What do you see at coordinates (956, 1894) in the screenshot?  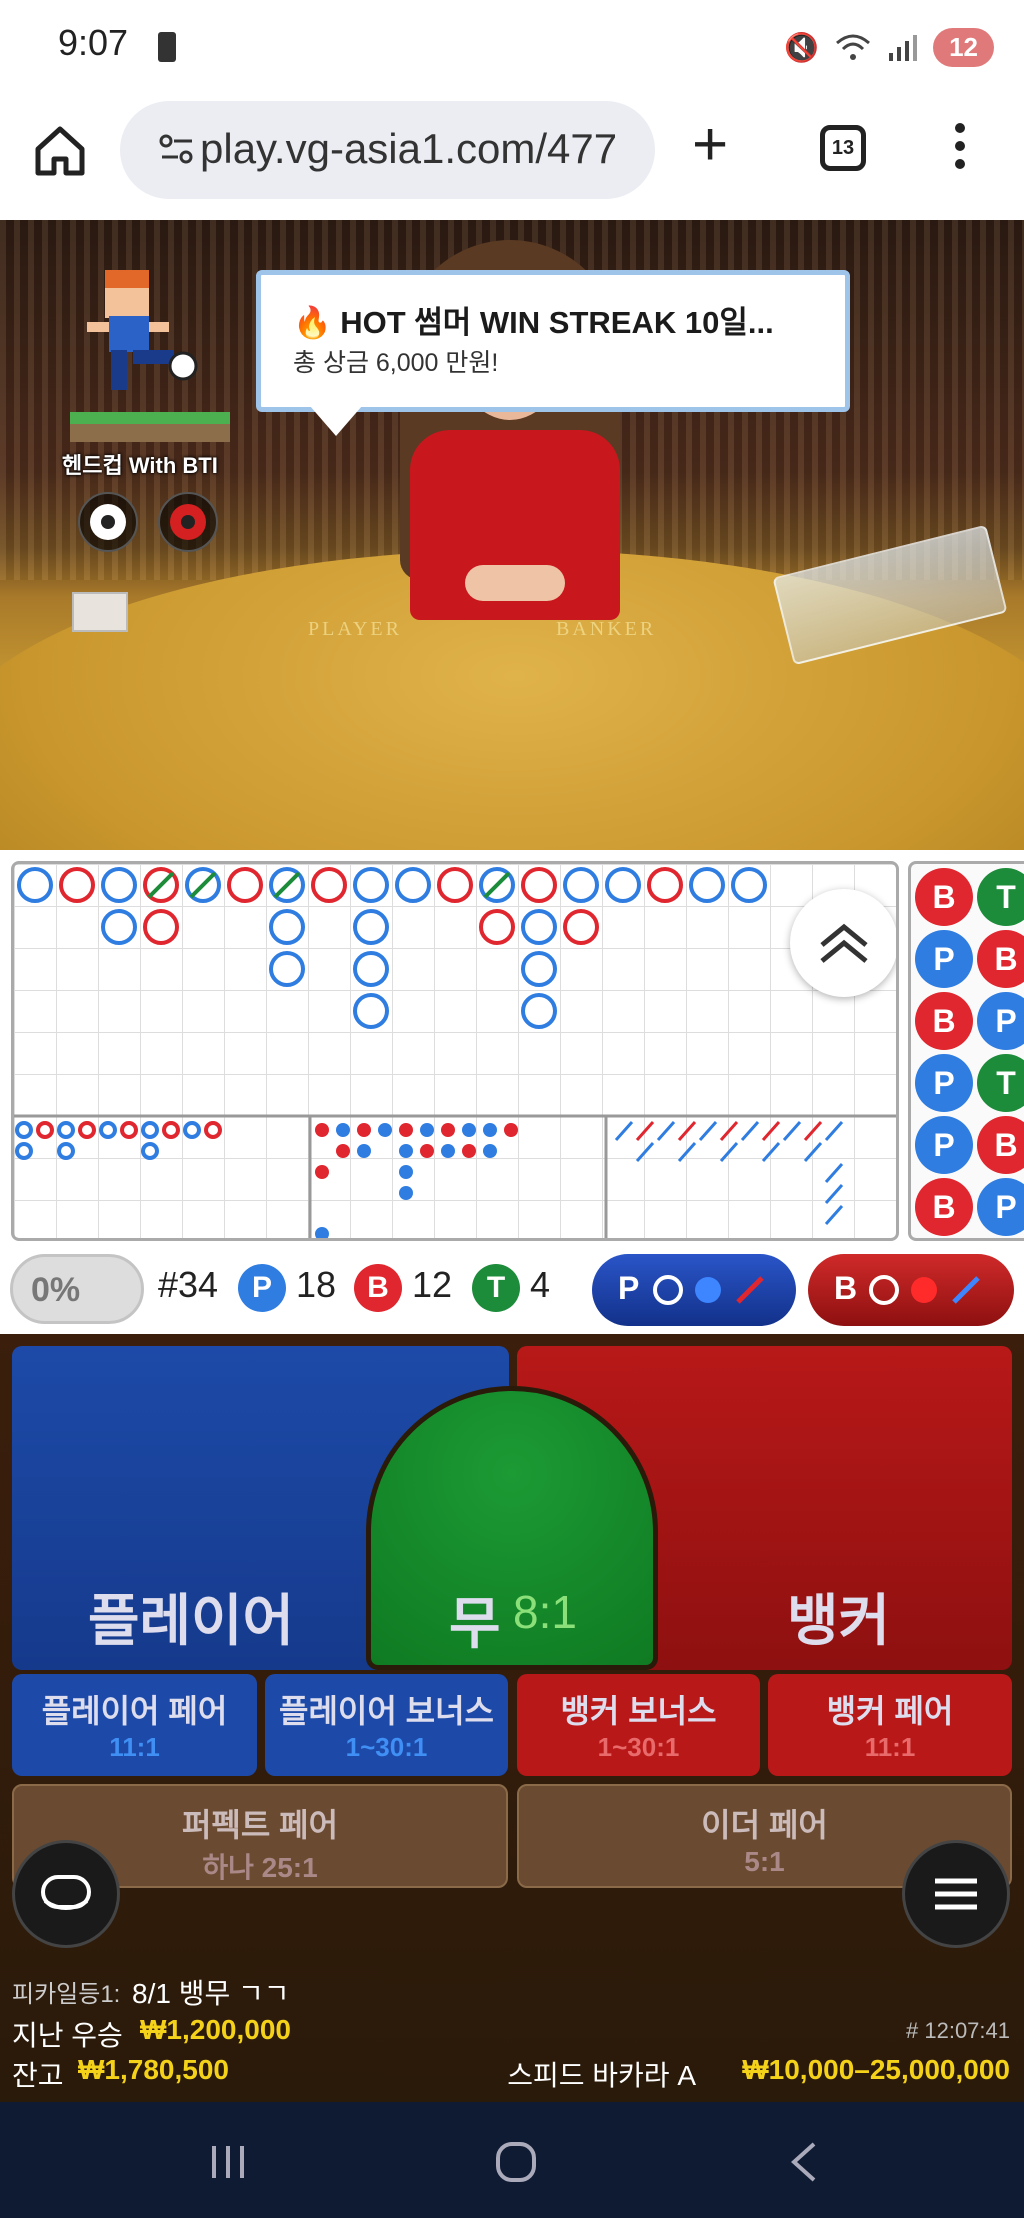 I see `hamburger-icon` at bounding box center [956, 1894].